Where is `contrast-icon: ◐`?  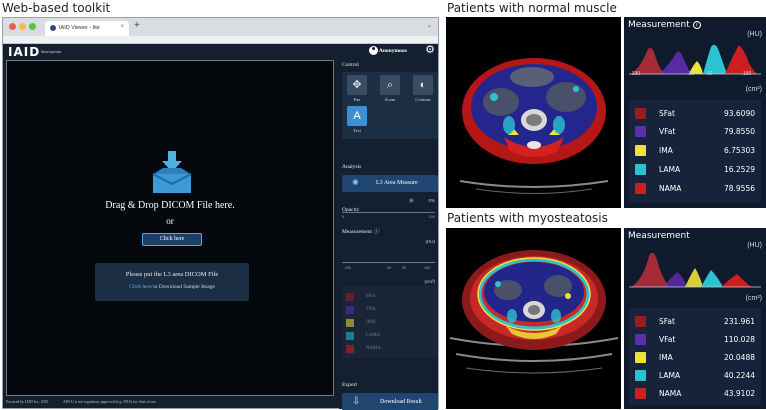
contrast-icon: ◐ is located at coordinates (423, 85).